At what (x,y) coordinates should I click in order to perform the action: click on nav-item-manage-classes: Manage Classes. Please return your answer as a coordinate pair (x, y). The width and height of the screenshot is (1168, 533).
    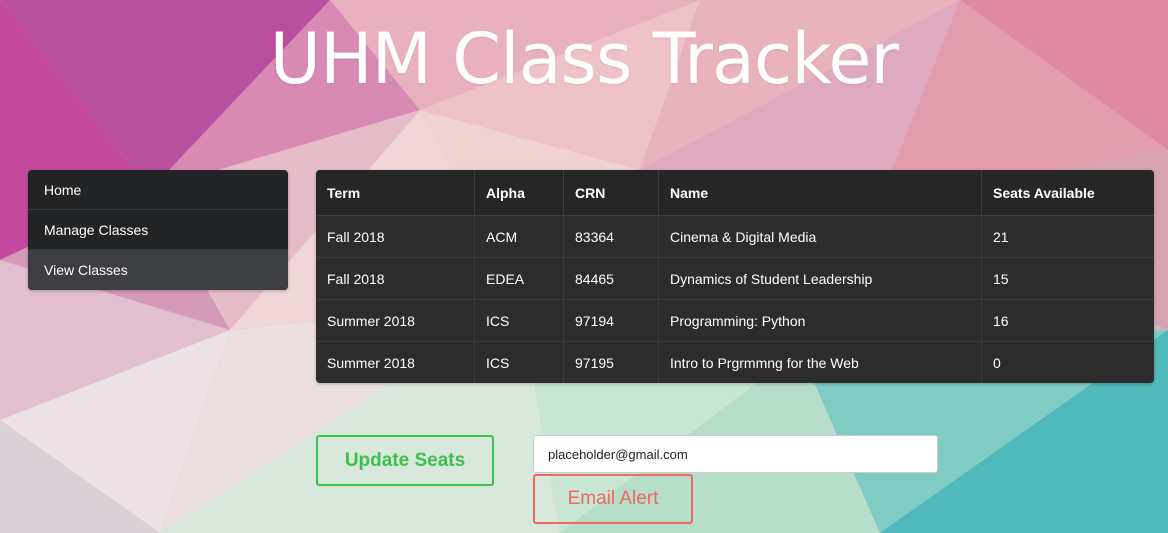
    Looking at the image, I should click on (158, 230).